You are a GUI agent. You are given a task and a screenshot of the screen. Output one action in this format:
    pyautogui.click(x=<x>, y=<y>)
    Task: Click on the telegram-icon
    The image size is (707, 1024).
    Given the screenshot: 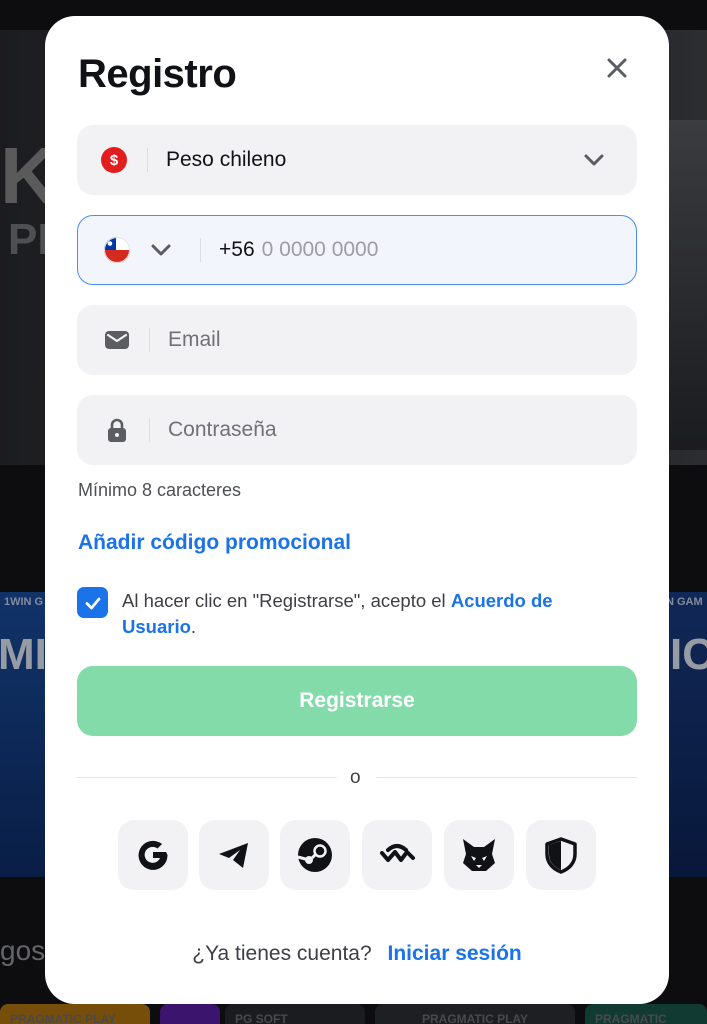 What is the action you would take?
    pyautogui.click(x=233, y=855)
    